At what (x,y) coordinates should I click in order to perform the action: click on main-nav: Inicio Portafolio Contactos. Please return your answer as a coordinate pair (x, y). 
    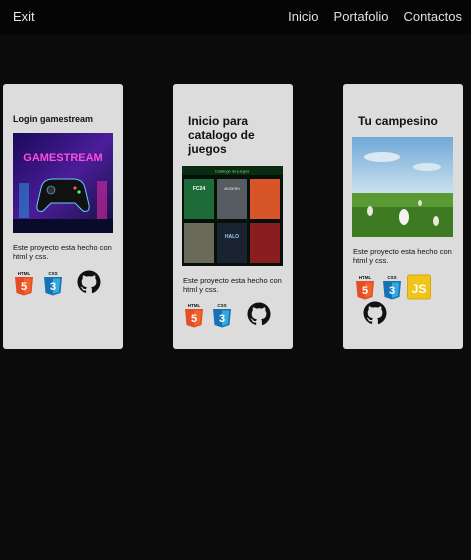
    Looking at the image, I should click on (375, 16).